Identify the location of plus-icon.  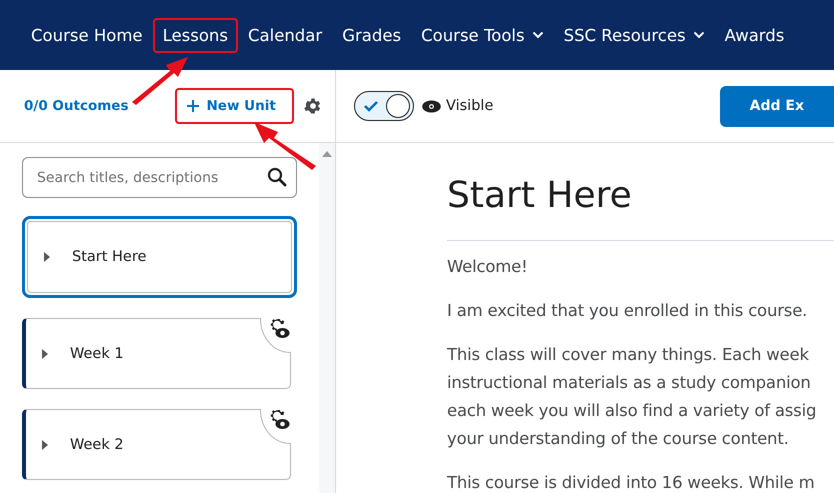
(192, 106).